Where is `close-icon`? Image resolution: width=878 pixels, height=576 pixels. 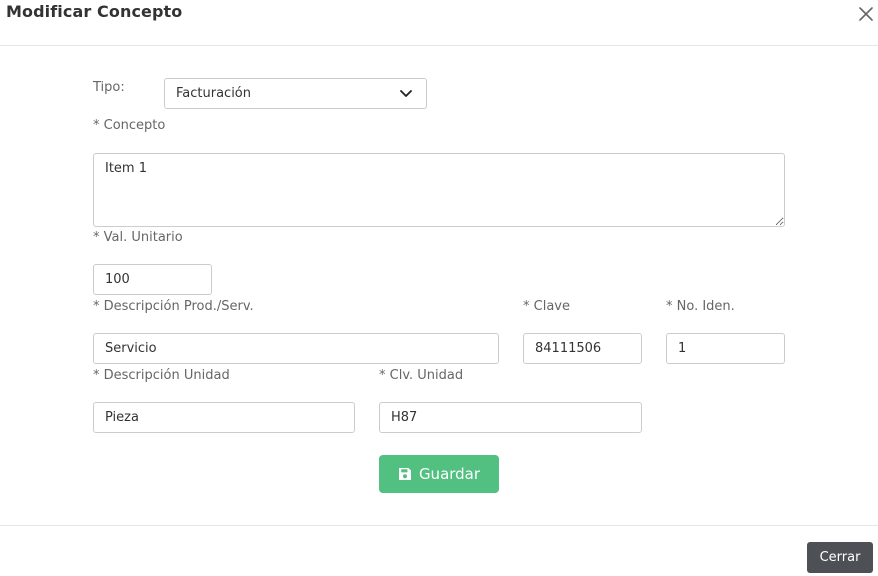
close-icon is located at coordinates (866, 14).